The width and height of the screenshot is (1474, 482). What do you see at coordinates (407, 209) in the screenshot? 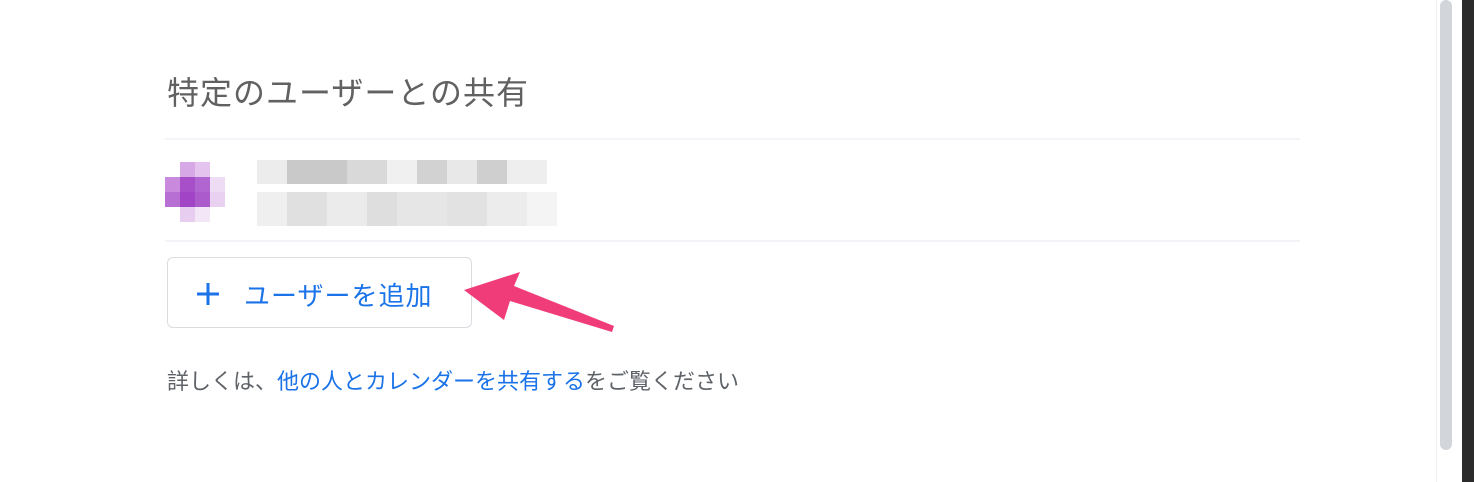
I see `user-email-redacted` at bounding box center [407, 209].